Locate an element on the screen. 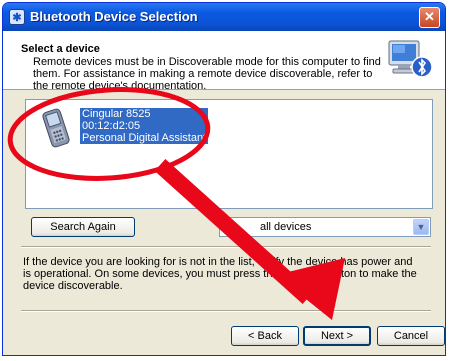  chevron-down-icon: ▼ is located at coordinates (421, 227).